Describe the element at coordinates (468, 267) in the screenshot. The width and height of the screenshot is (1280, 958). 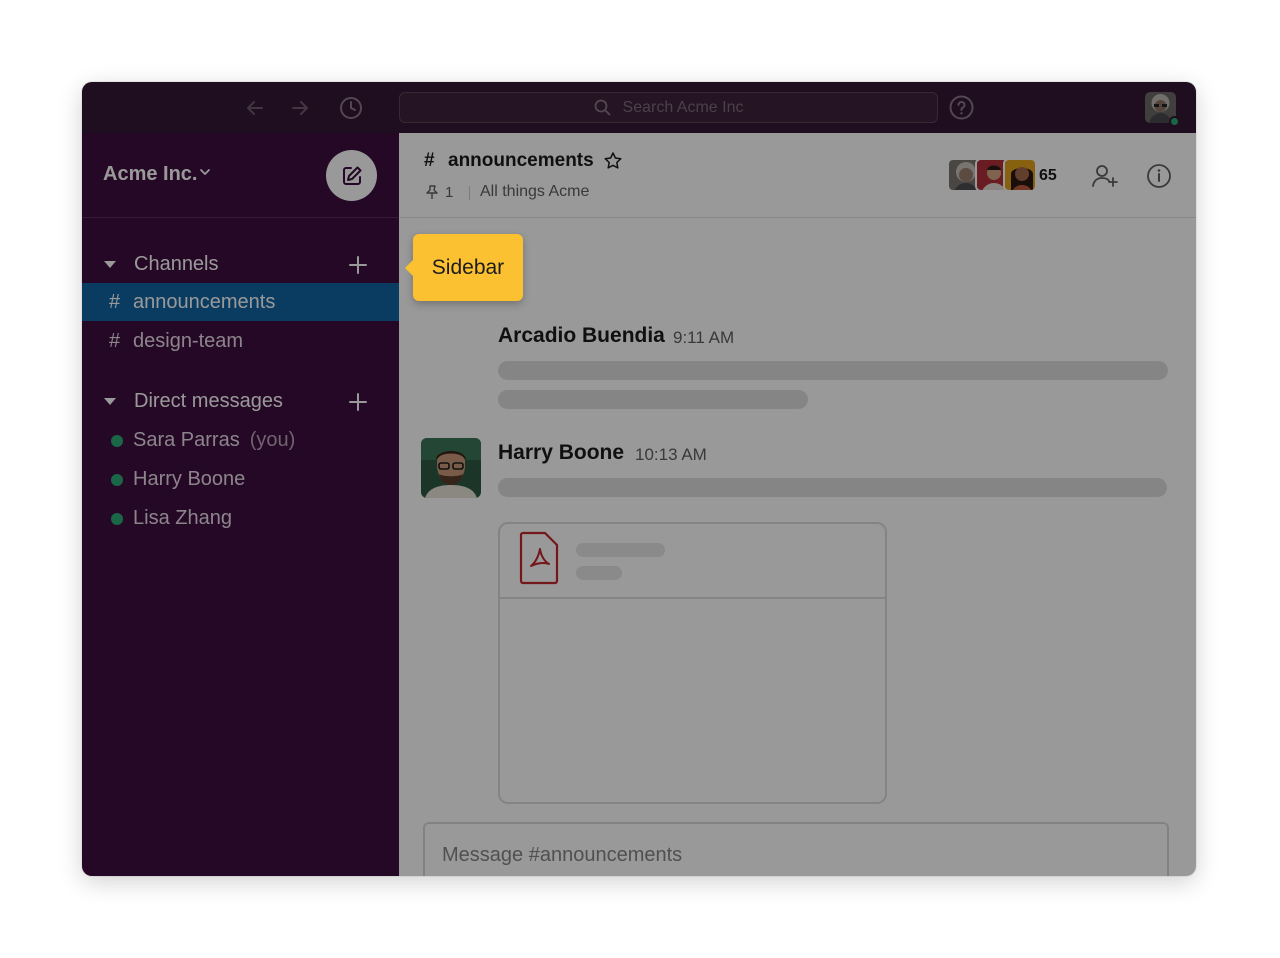
I see `tooltip-label: Sidebar` at that location.